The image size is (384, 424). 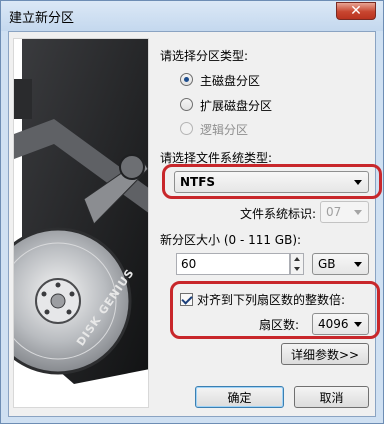 I want to click on title-bar: 建立新分区 ✕, so click(x=192, y=16).